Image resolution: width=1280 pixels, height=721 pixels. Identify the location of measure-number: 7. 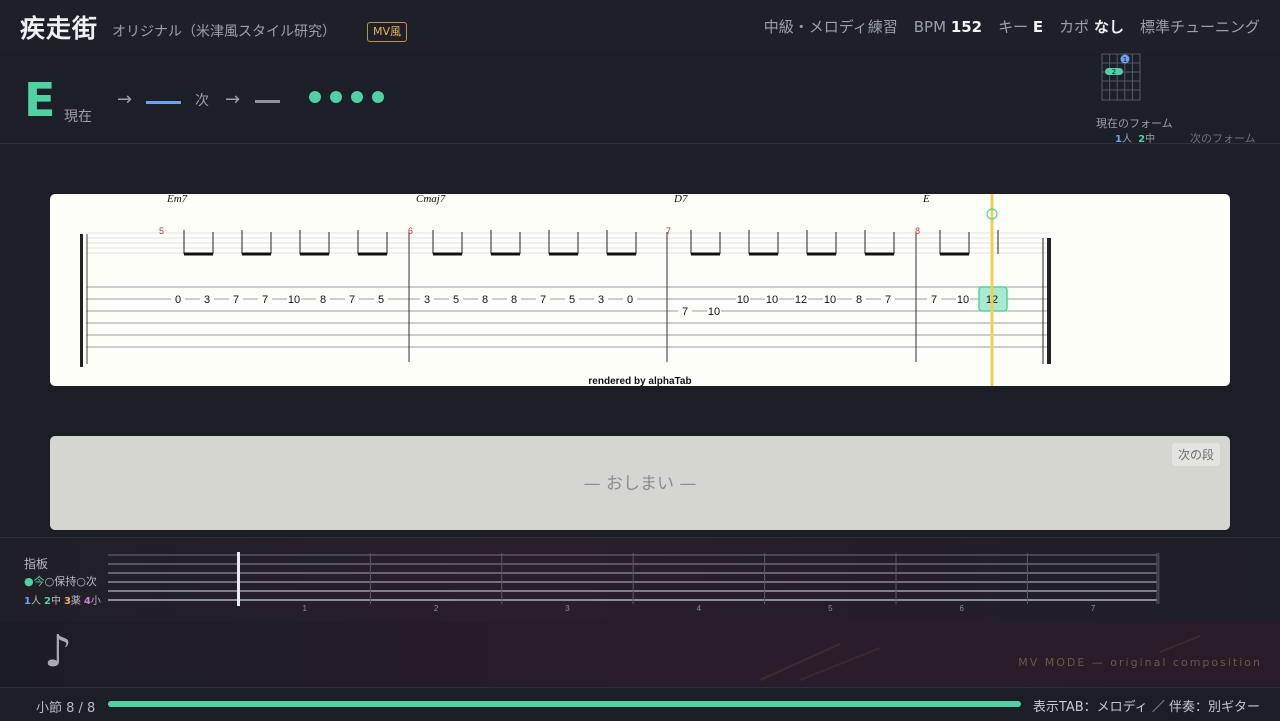
(668, 231).